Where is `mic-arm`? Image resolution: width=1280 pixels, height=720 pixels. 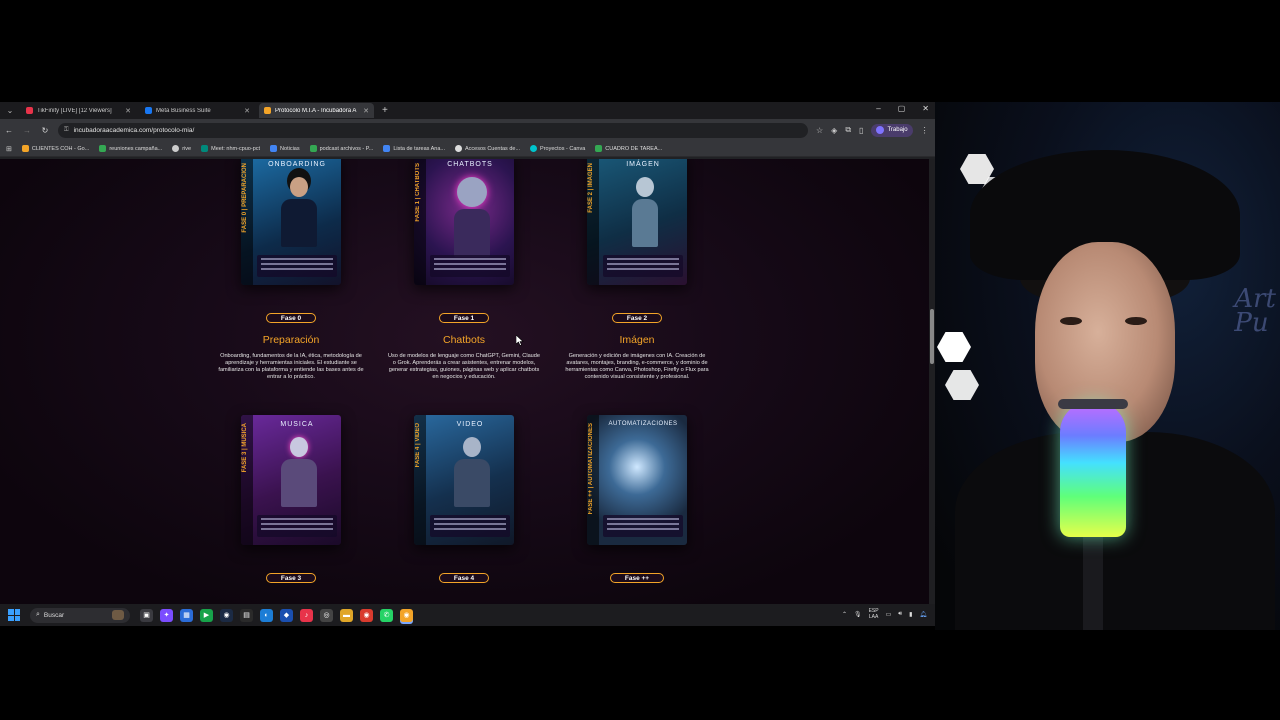
mic-arm is located at coordinates (1093, 583).